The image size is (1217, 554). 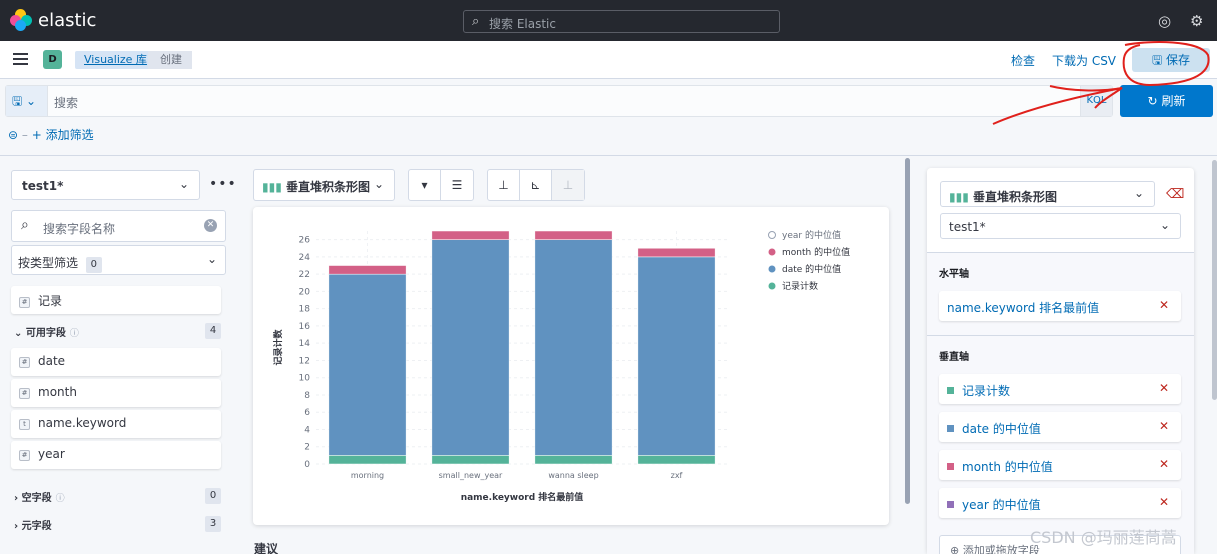 What do you see at coordinates (328, 187) in the screenshot?
I see `visualization-type-label: 垂直堆积条形图` at bounding box center [328, 187].